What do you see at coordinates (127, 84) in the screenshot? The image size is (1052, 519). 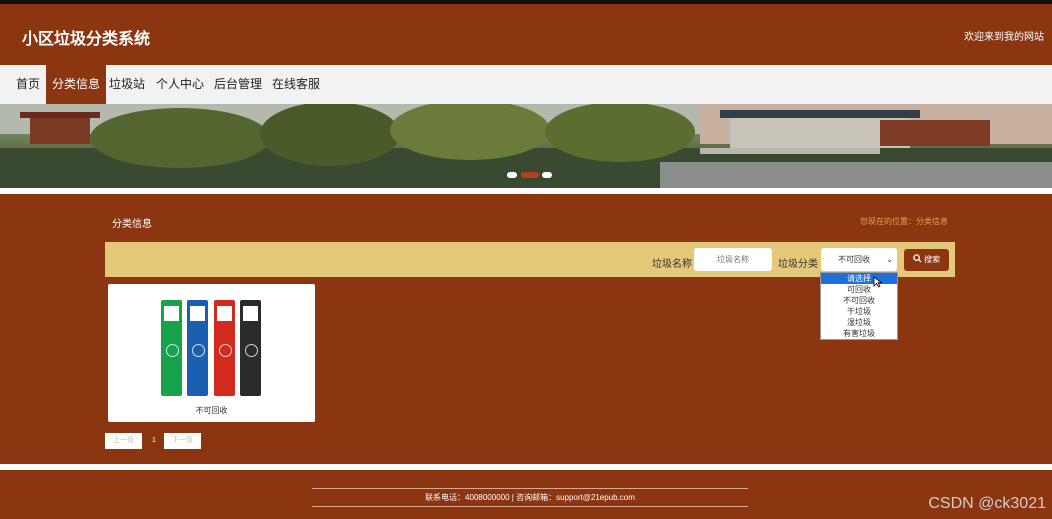 I see `nav-garbage-station: 垃圾站` at bounding box center [127, 84].